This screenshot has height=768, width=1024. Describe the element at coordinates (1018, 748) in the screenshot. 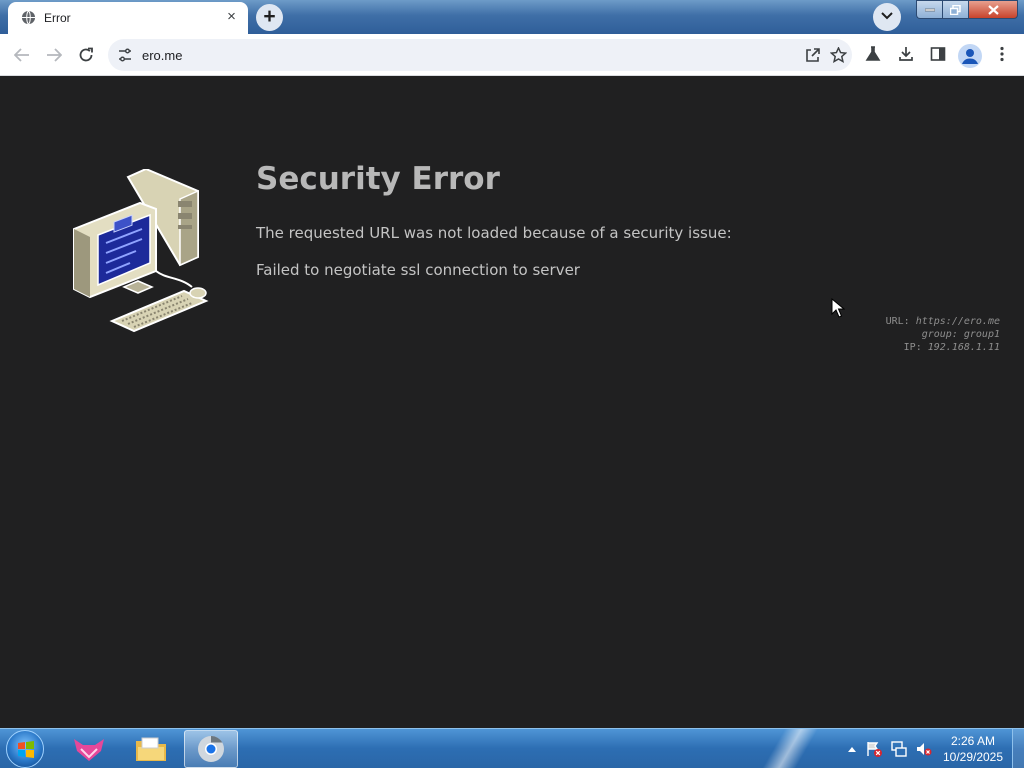

I see `show-desktop-button` at that location.